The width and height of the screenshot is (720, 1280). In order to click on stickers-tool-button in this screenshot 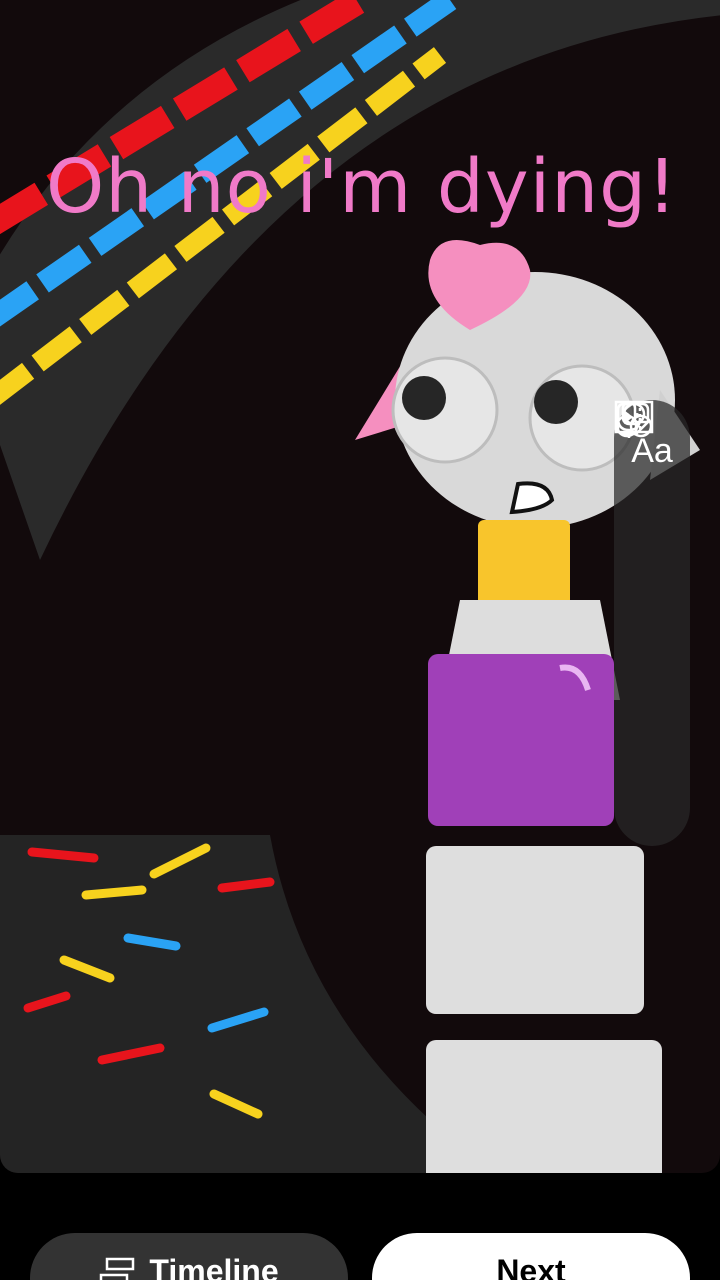, I will do `click(649, 609)`.